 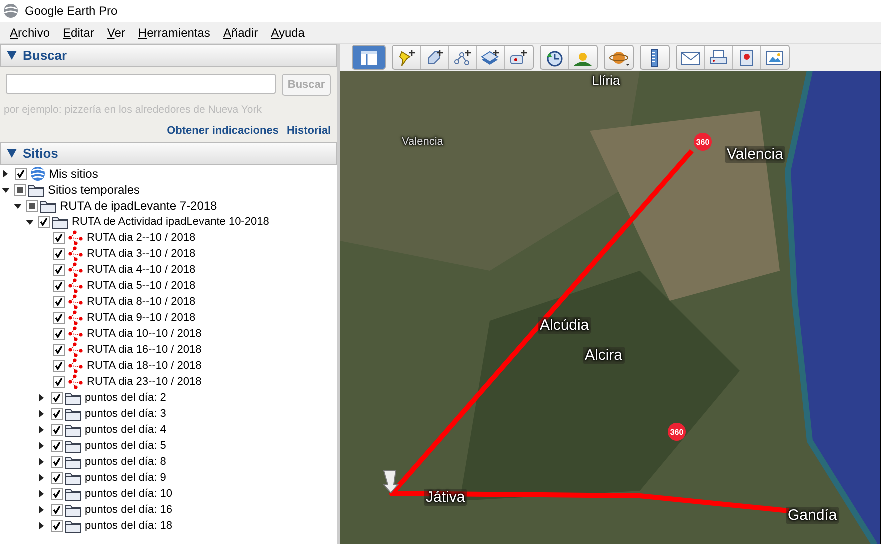 What do you see at coordinates (241, 33) in the screenshot?
I see `menu-item: Añadir` at bounding box center [241, 33].